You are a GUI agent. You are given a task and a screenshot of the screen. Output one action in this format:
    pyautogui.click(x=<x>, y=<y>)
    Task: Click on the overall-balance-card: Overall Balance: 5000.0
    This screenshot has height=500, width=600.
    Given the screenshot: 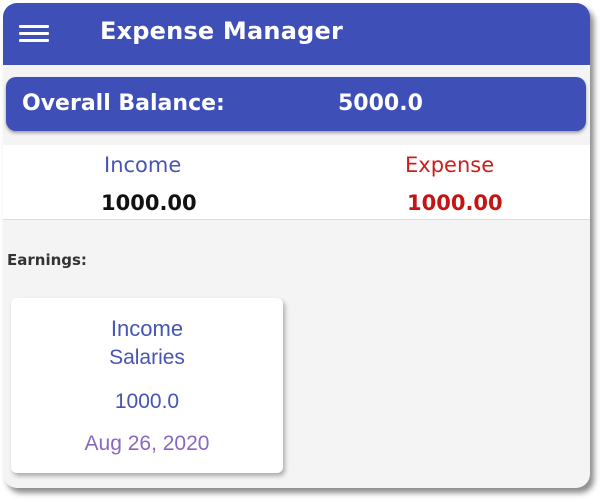 What is the action you would take?
    pyautogui.click(x=296, y=104)
    